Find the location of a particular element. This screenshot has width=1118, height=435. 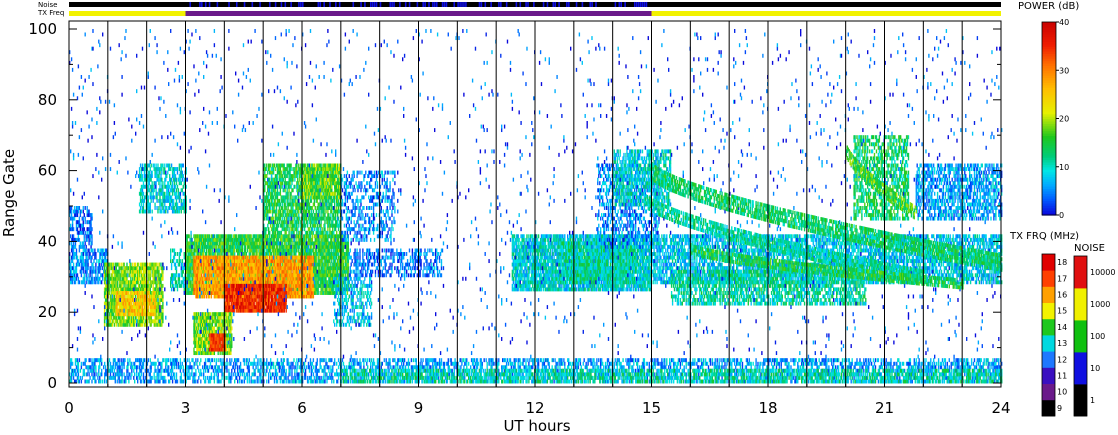

top-status-bars: Noise TX Freq is located at coordinates (519, 9).